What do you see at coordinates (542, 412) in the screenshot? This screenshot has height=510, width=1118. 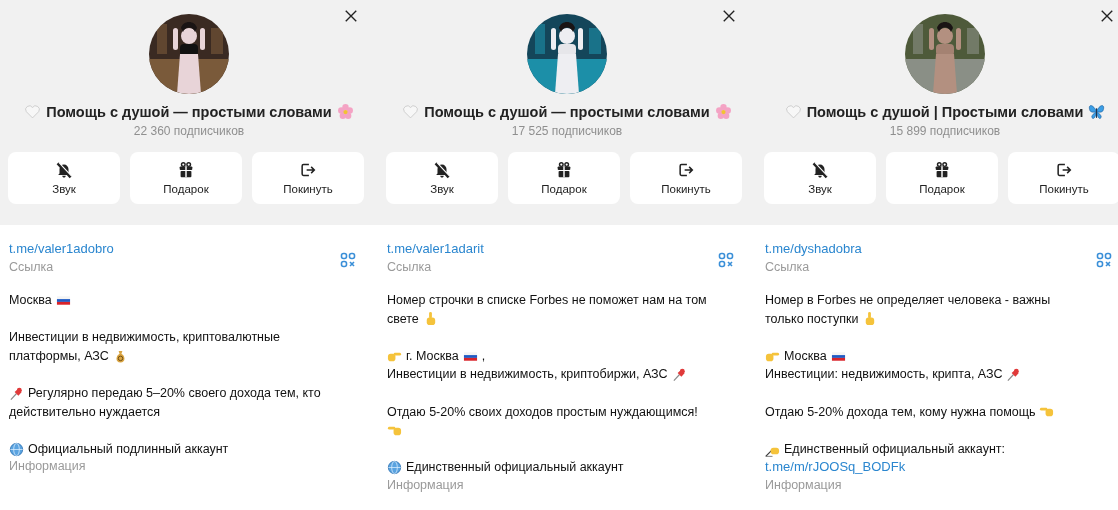 I see `bio-text: Отдаю 5-20% своих доходов простым нуждающимся!` at bounding box center [542, 412].